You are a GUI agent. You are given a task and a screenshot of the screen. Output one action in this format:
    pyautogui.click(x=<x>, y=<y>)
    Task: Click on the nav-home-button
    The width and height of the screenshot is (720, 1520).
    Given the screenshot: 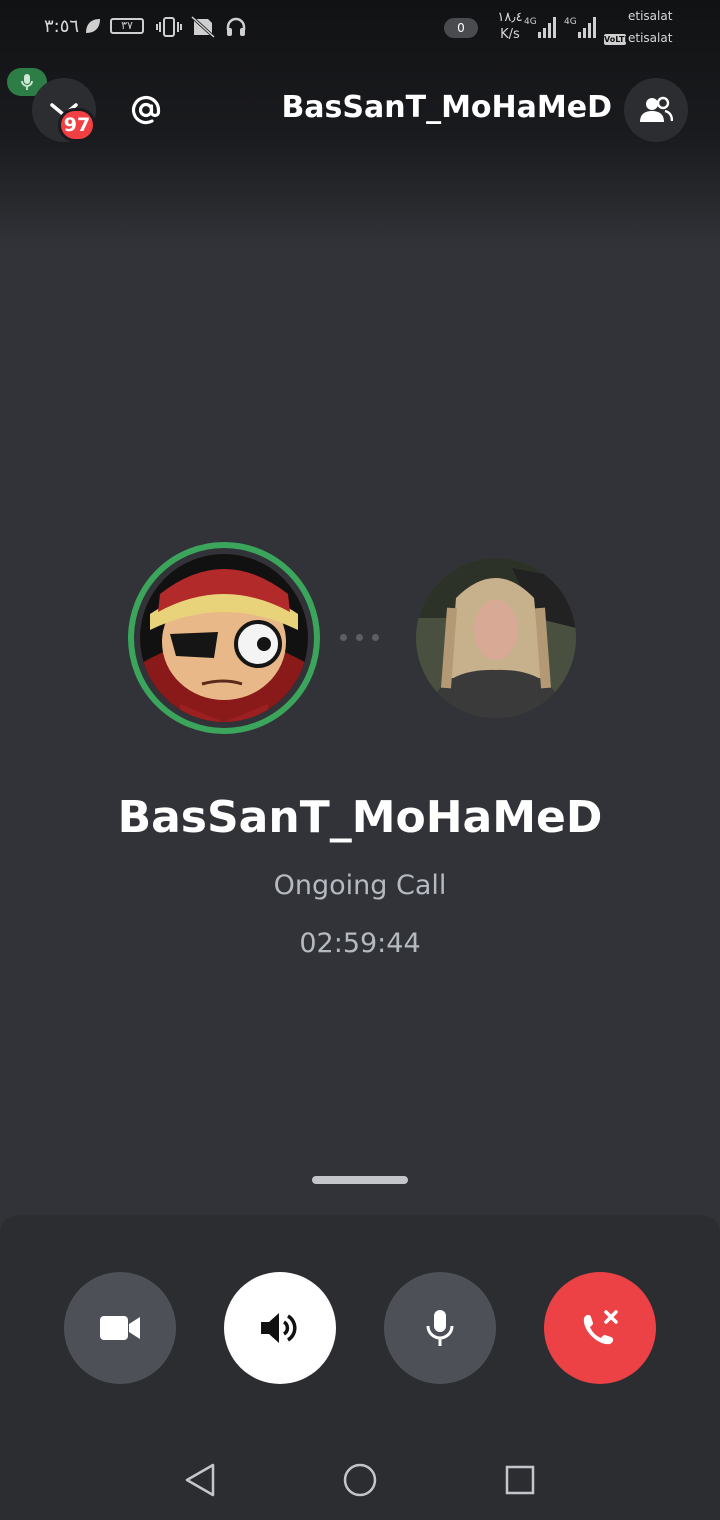 What is the action you would take?
    pyautogui.click(x=360, y=1480)
    